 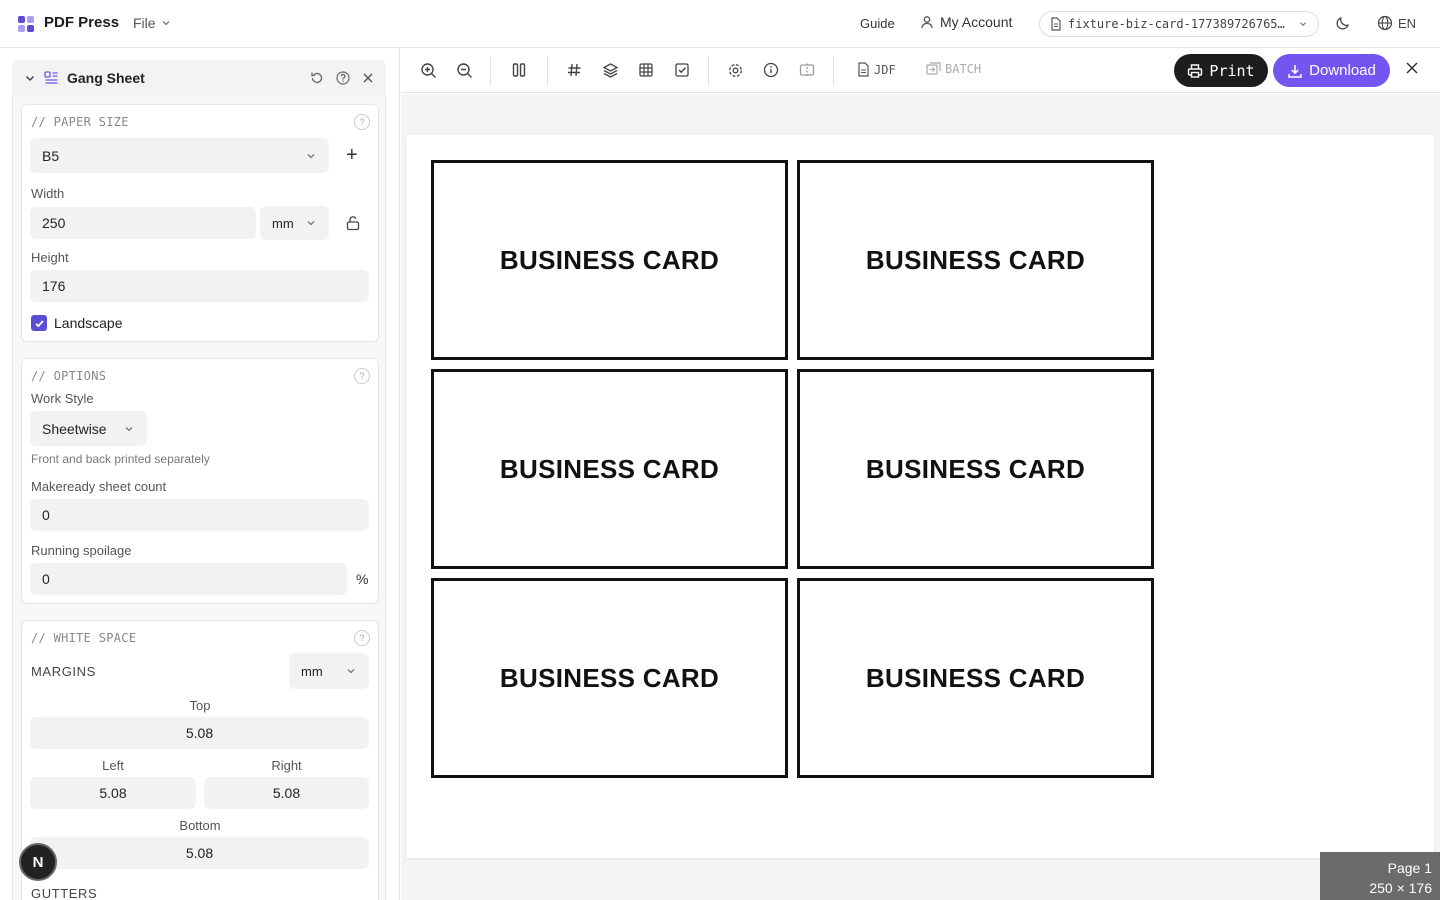 I want to click on layers-icon, so click(x=610, y=70).